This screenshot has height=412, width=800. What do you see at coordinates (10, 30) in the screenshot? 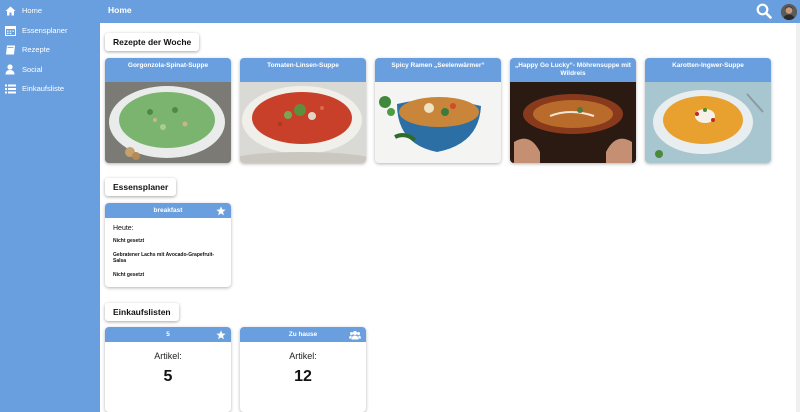
I see `calendar-icon` at bounding box center [10, 30].